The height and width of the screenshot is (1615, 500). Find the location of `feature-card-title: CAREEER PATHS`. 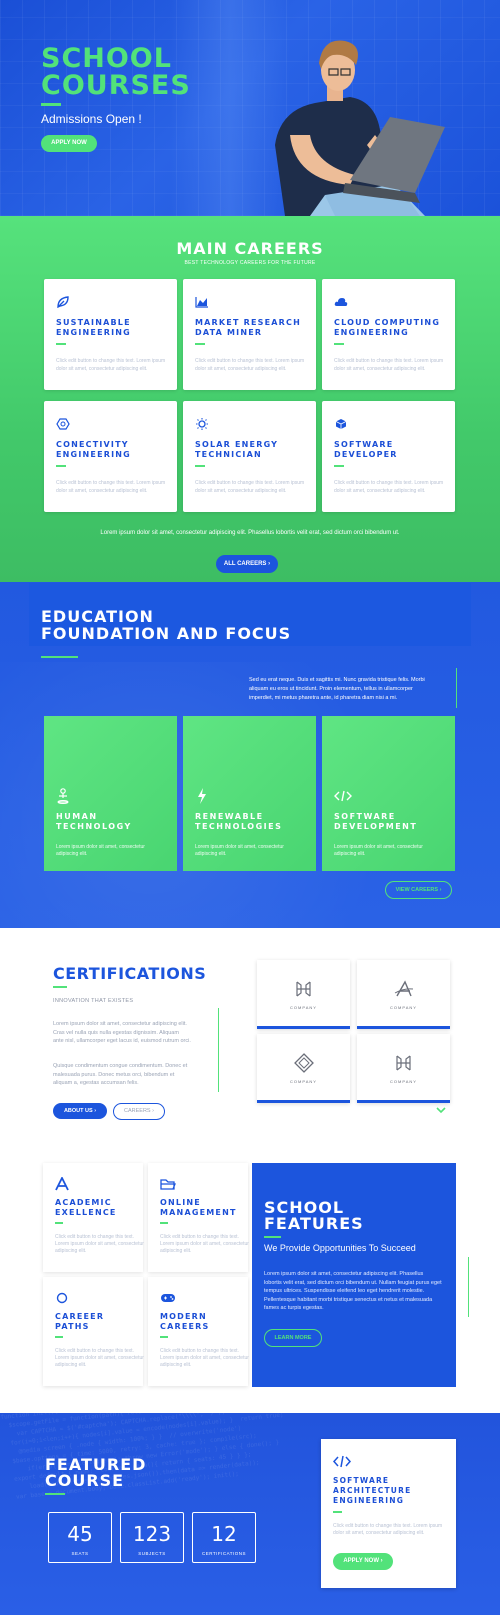

feature-card-title: CAREEER PATHS is located at coordinates (80, 1321).